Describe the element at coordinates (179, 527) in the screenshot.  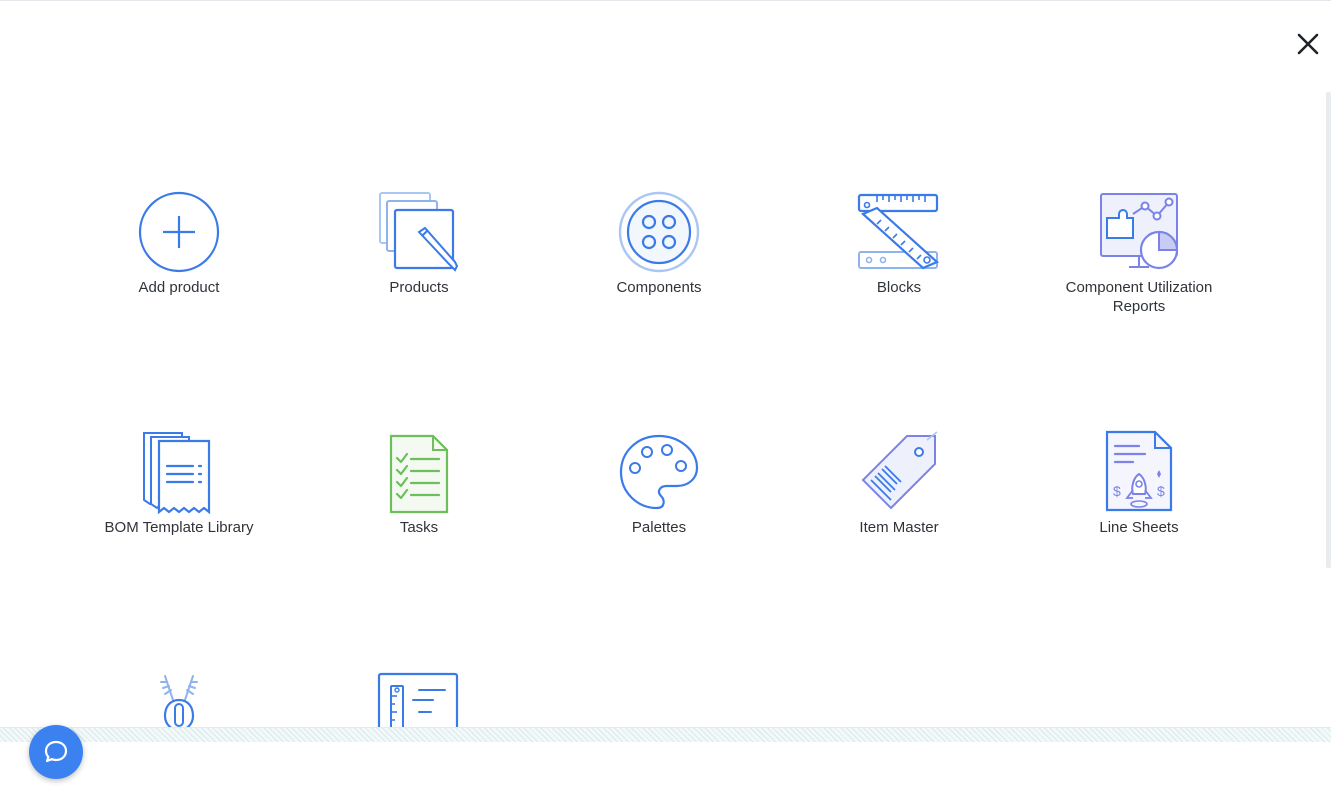
I see `tile-label: BOM Template Library` at that location.